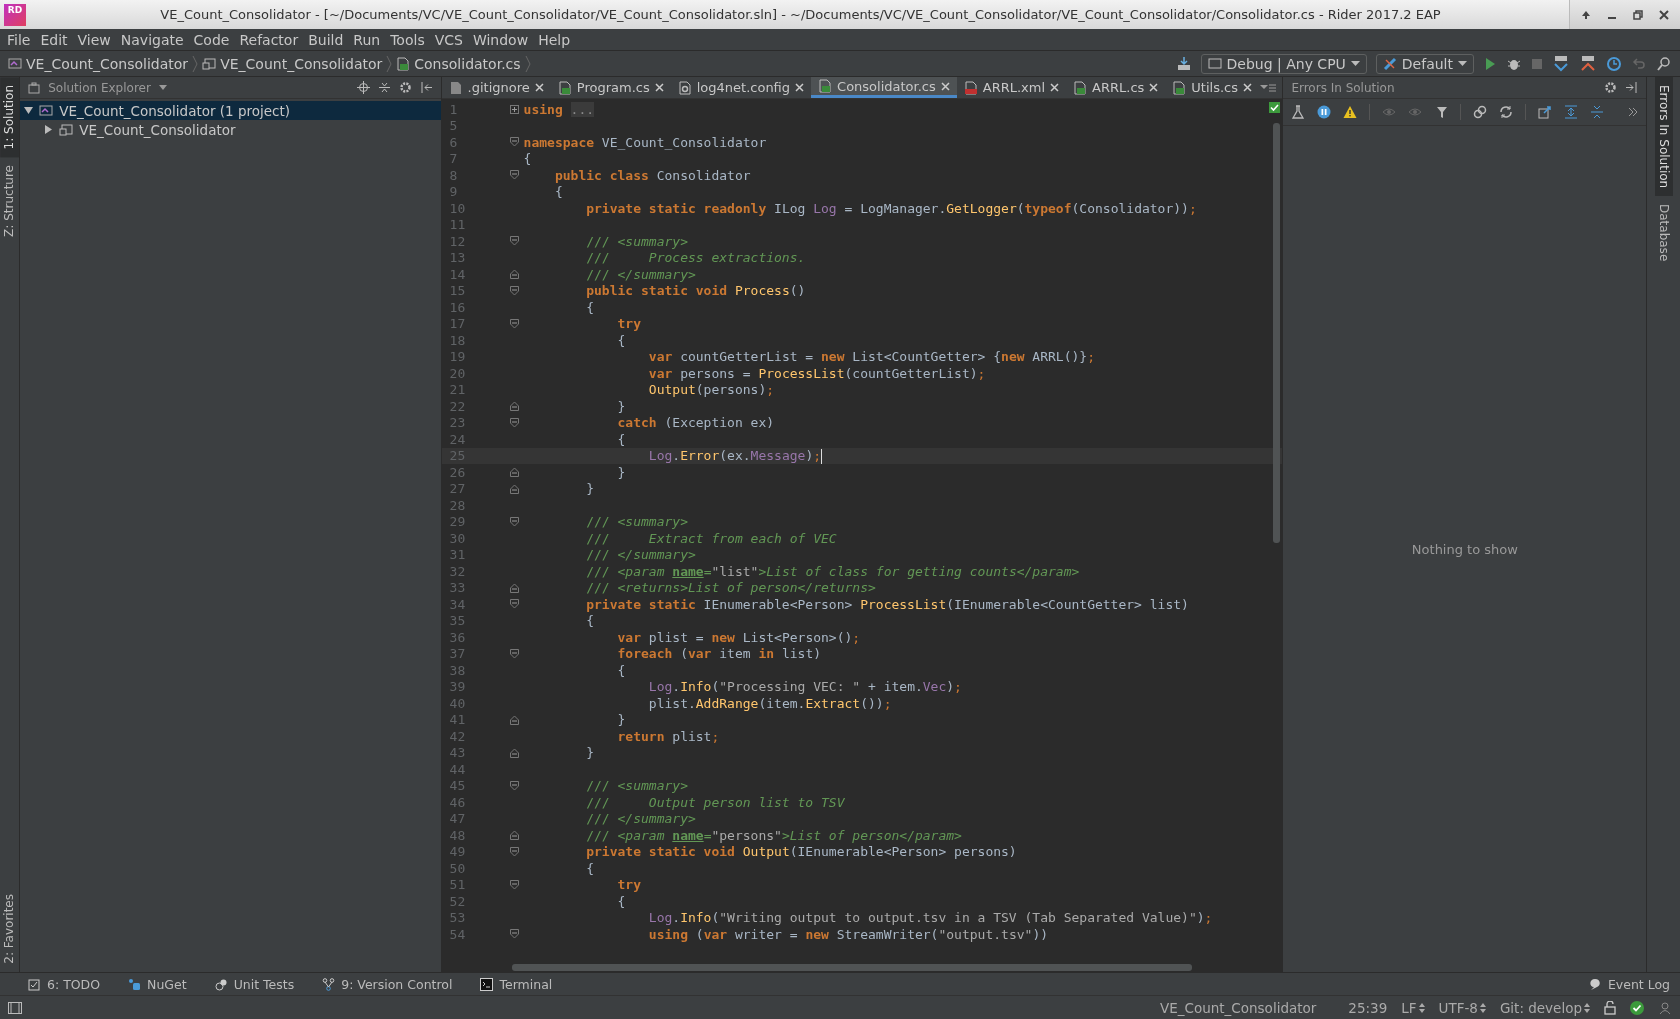  I want to click on panel-title: Solution Explorer, so click(99, 87).